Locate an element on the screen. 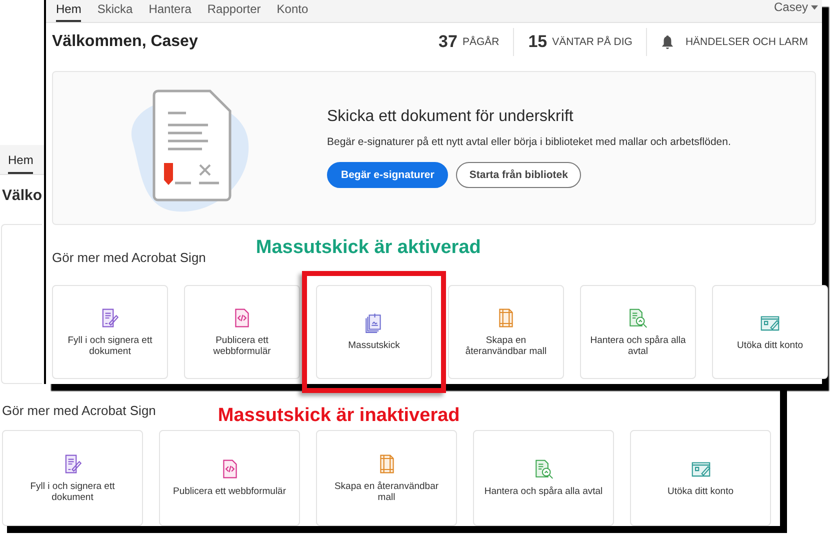 Image resolution: width=830 pixels, height=538 pixels. nav-tab: Hantera is located at coordinates (170, 12).